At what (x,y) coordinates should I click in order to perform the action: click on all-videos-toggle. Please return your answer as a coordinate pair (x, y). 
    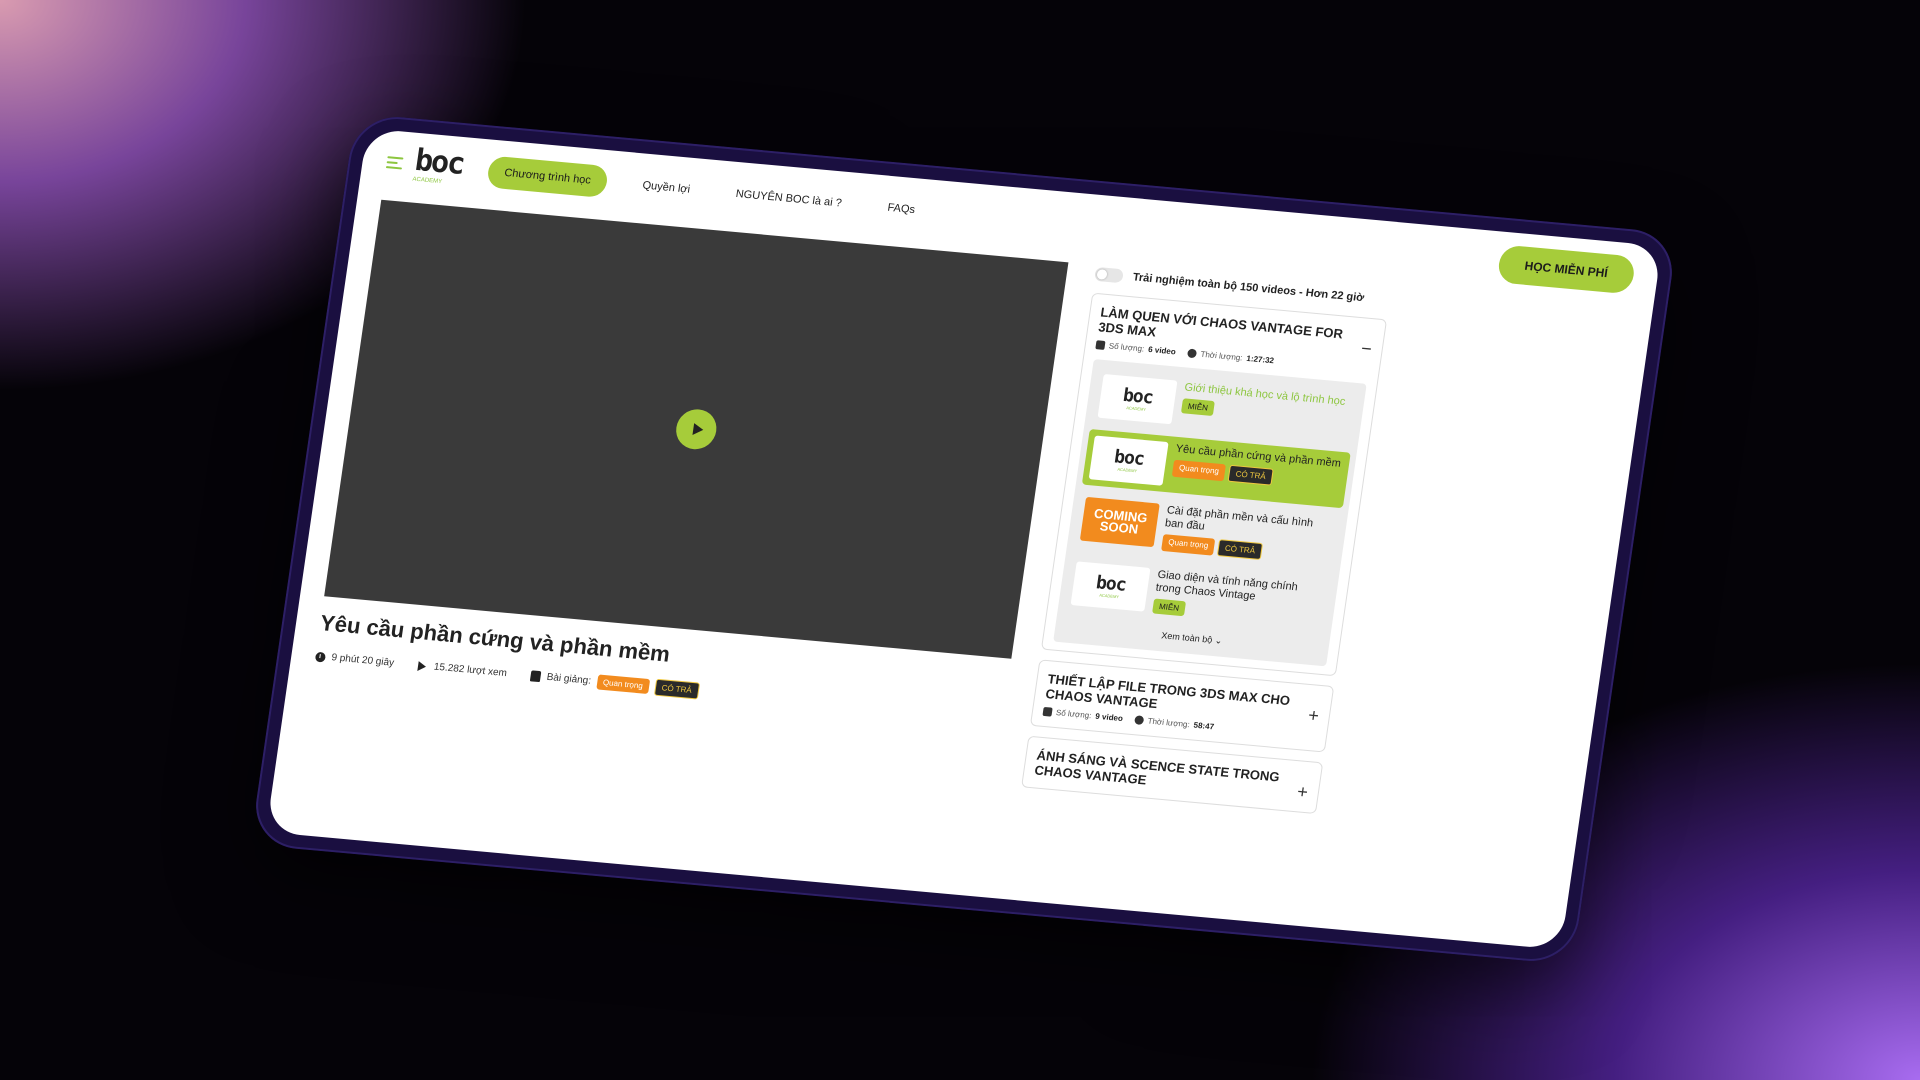
    Looking at the image, I should click on (1109, 275).